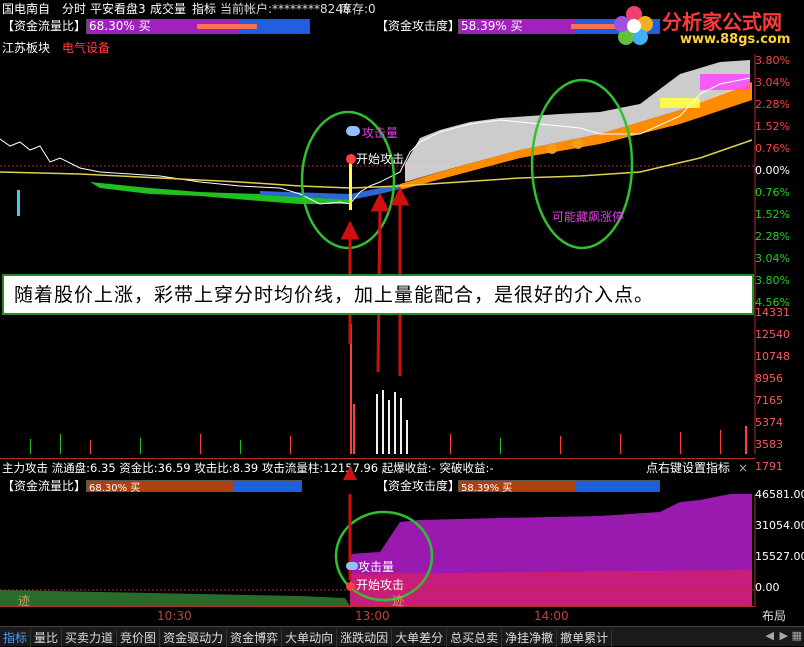 The height and width of the screenshot is (647, 804). Describe the element at coordinates (90, 638) in the screenshot. I see `tab-buy-sell-force: 买卖力道` at that location.